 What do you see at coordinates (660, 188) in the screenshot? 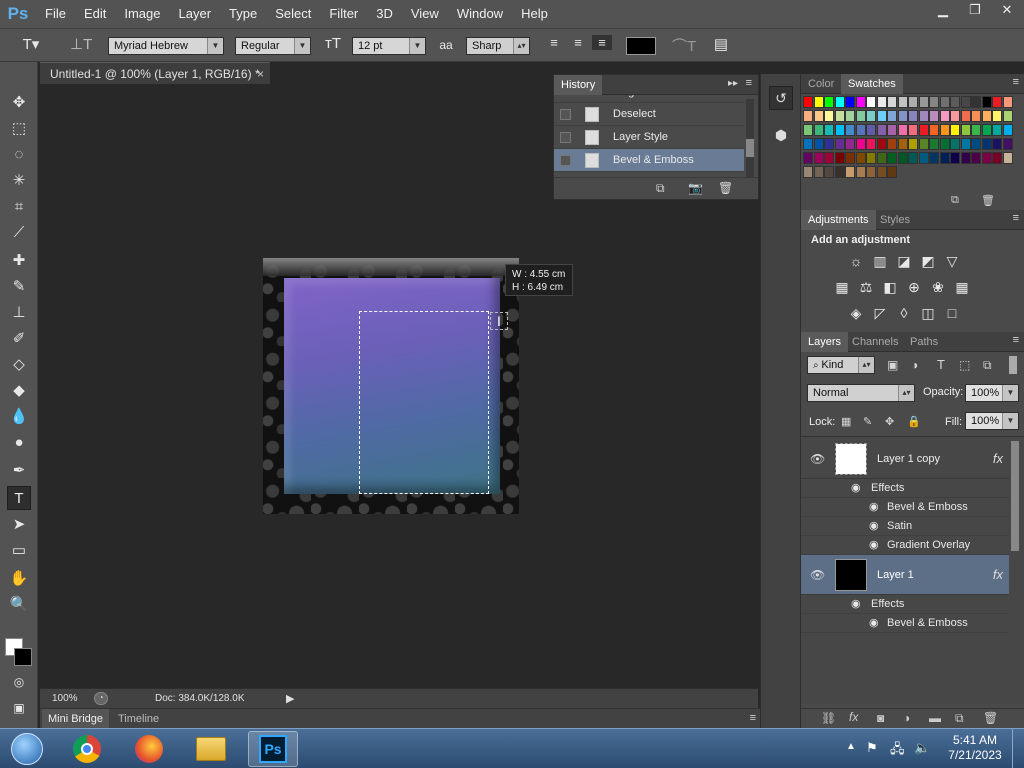
I see `new-document-from-state-icon: ⧉` at bounding box center [660, 188].